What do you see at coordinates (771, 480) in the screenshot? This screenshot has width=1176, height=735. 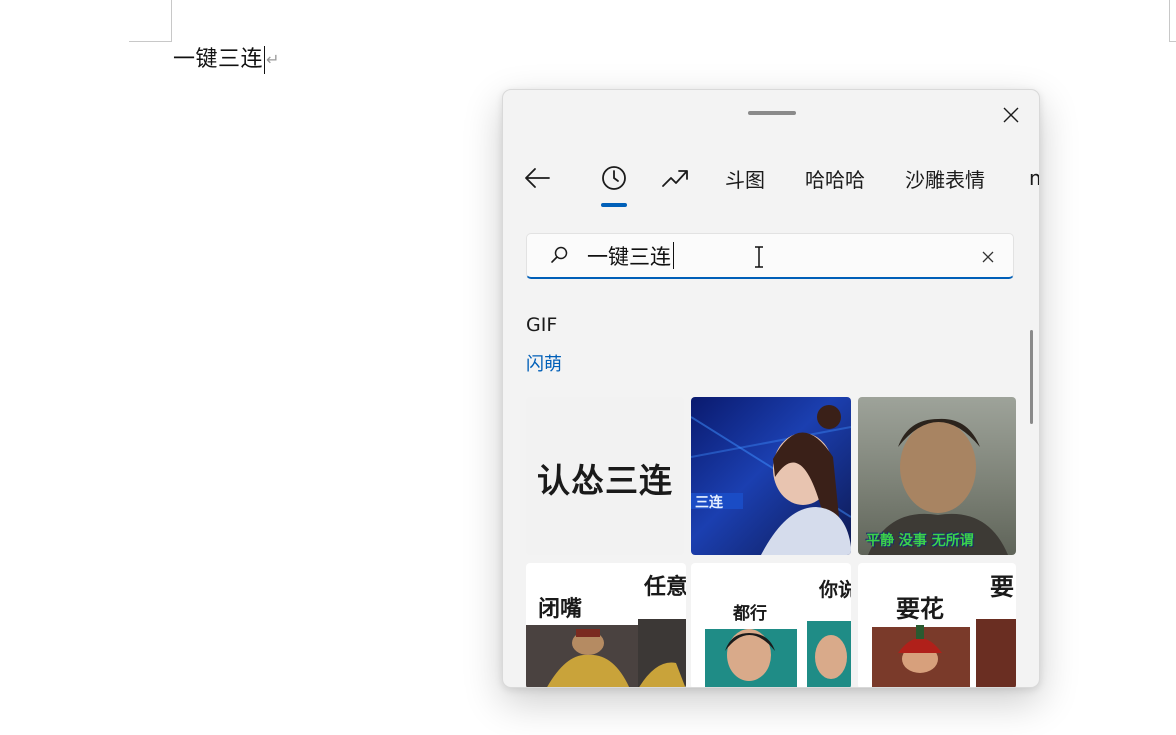 I see `gif-image` at bounding box center [771, 480].